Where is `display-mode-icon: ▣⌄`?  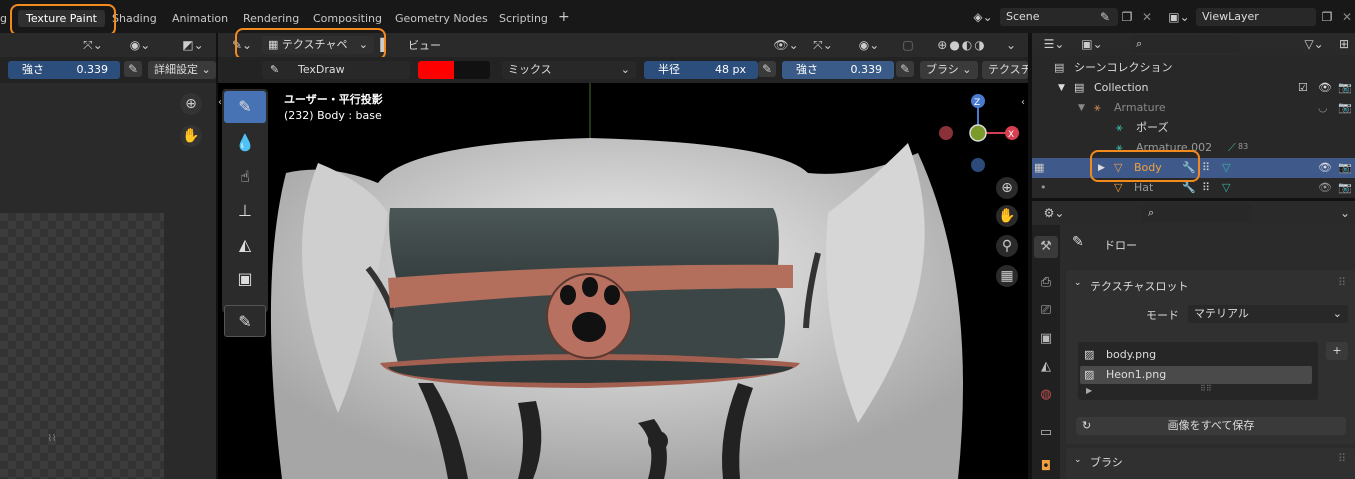
display-mode-icon: ▣⌄ is located at coordinates (1092, 44).